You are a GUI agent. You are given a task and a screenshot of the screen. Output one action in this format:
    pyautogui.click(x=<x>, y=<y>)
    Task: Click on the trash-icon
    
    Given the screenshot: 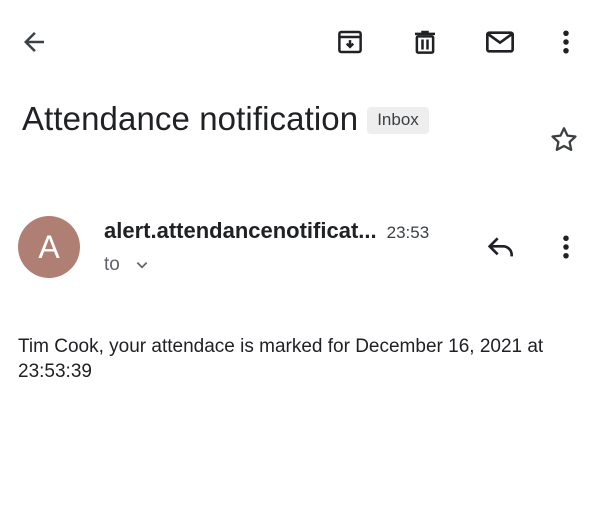 What is the action you would take?
    pyautogui.click(x=425, y=42)
    